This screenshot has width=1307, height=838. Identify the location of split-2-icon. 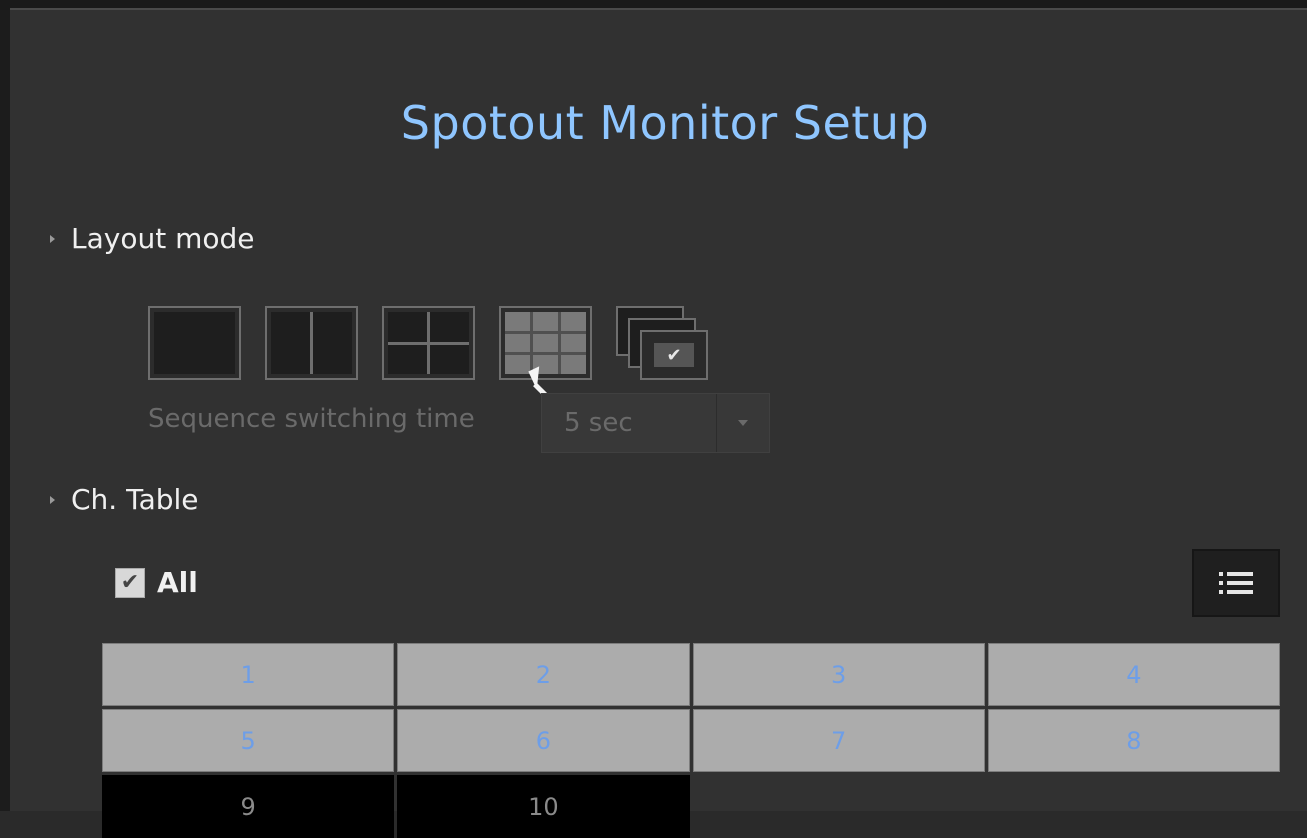
(311, 343).